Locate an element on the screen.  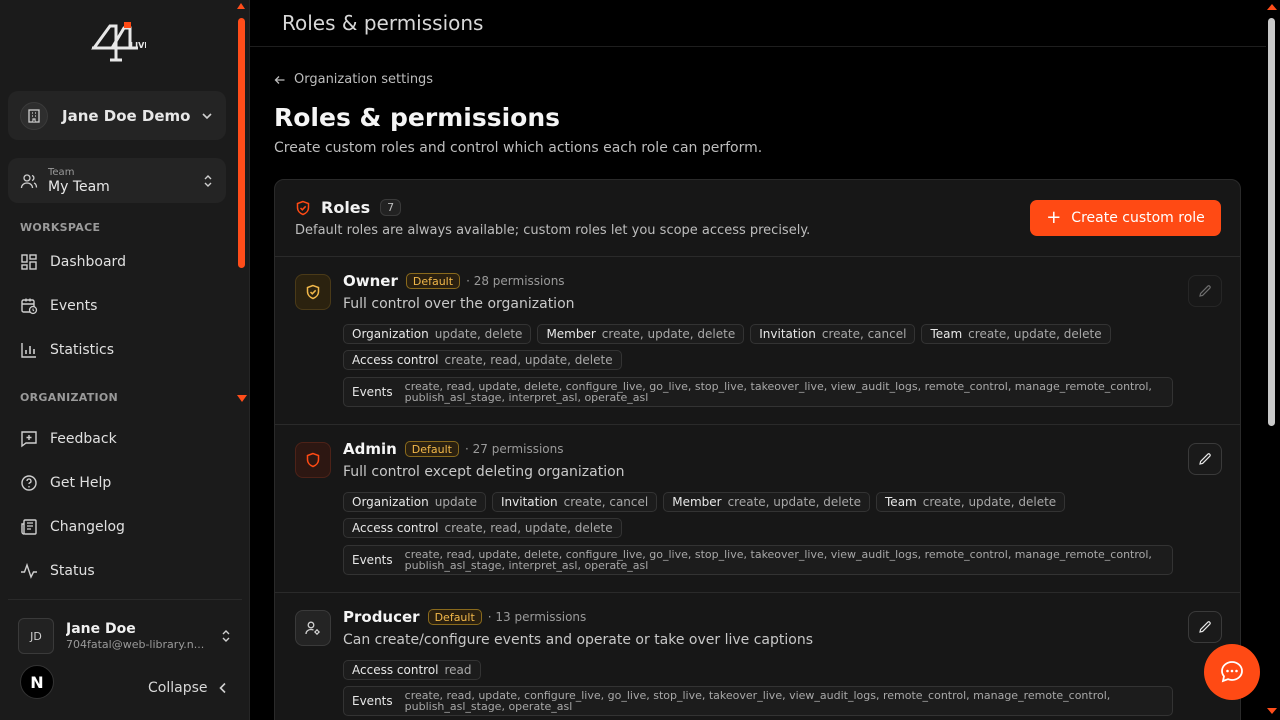
main-scroll-thumb is located at coordinates (1271, 222).